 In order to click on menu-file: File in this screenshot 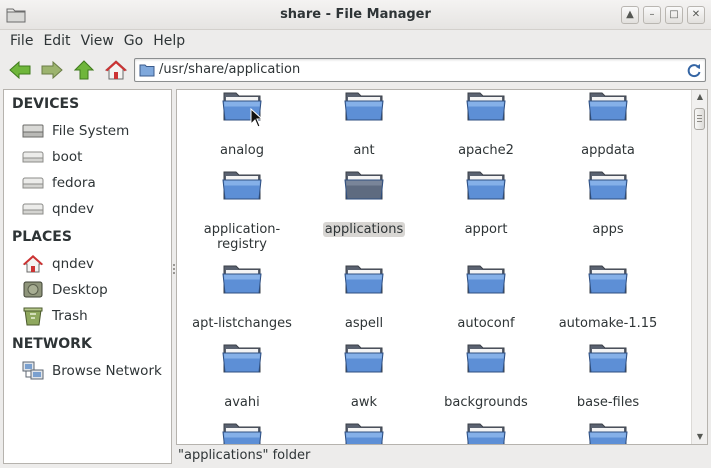, I will do `click(21, 41)`.